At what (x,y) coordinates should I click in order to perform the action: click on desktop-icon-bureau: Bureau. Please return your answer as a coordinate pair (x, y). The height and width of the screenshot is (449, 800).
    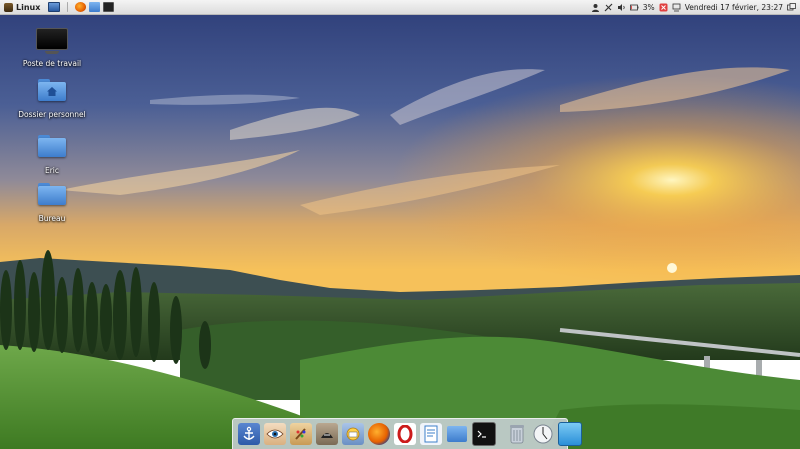
    Looking at the image, I should click on (52, 201).